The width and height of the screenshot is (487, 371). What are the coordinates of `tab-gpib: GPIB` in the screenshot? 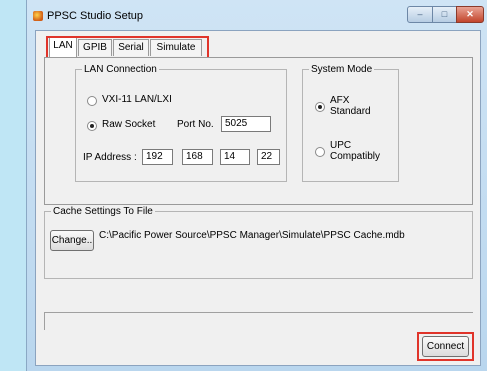 It's located at (95, 47).